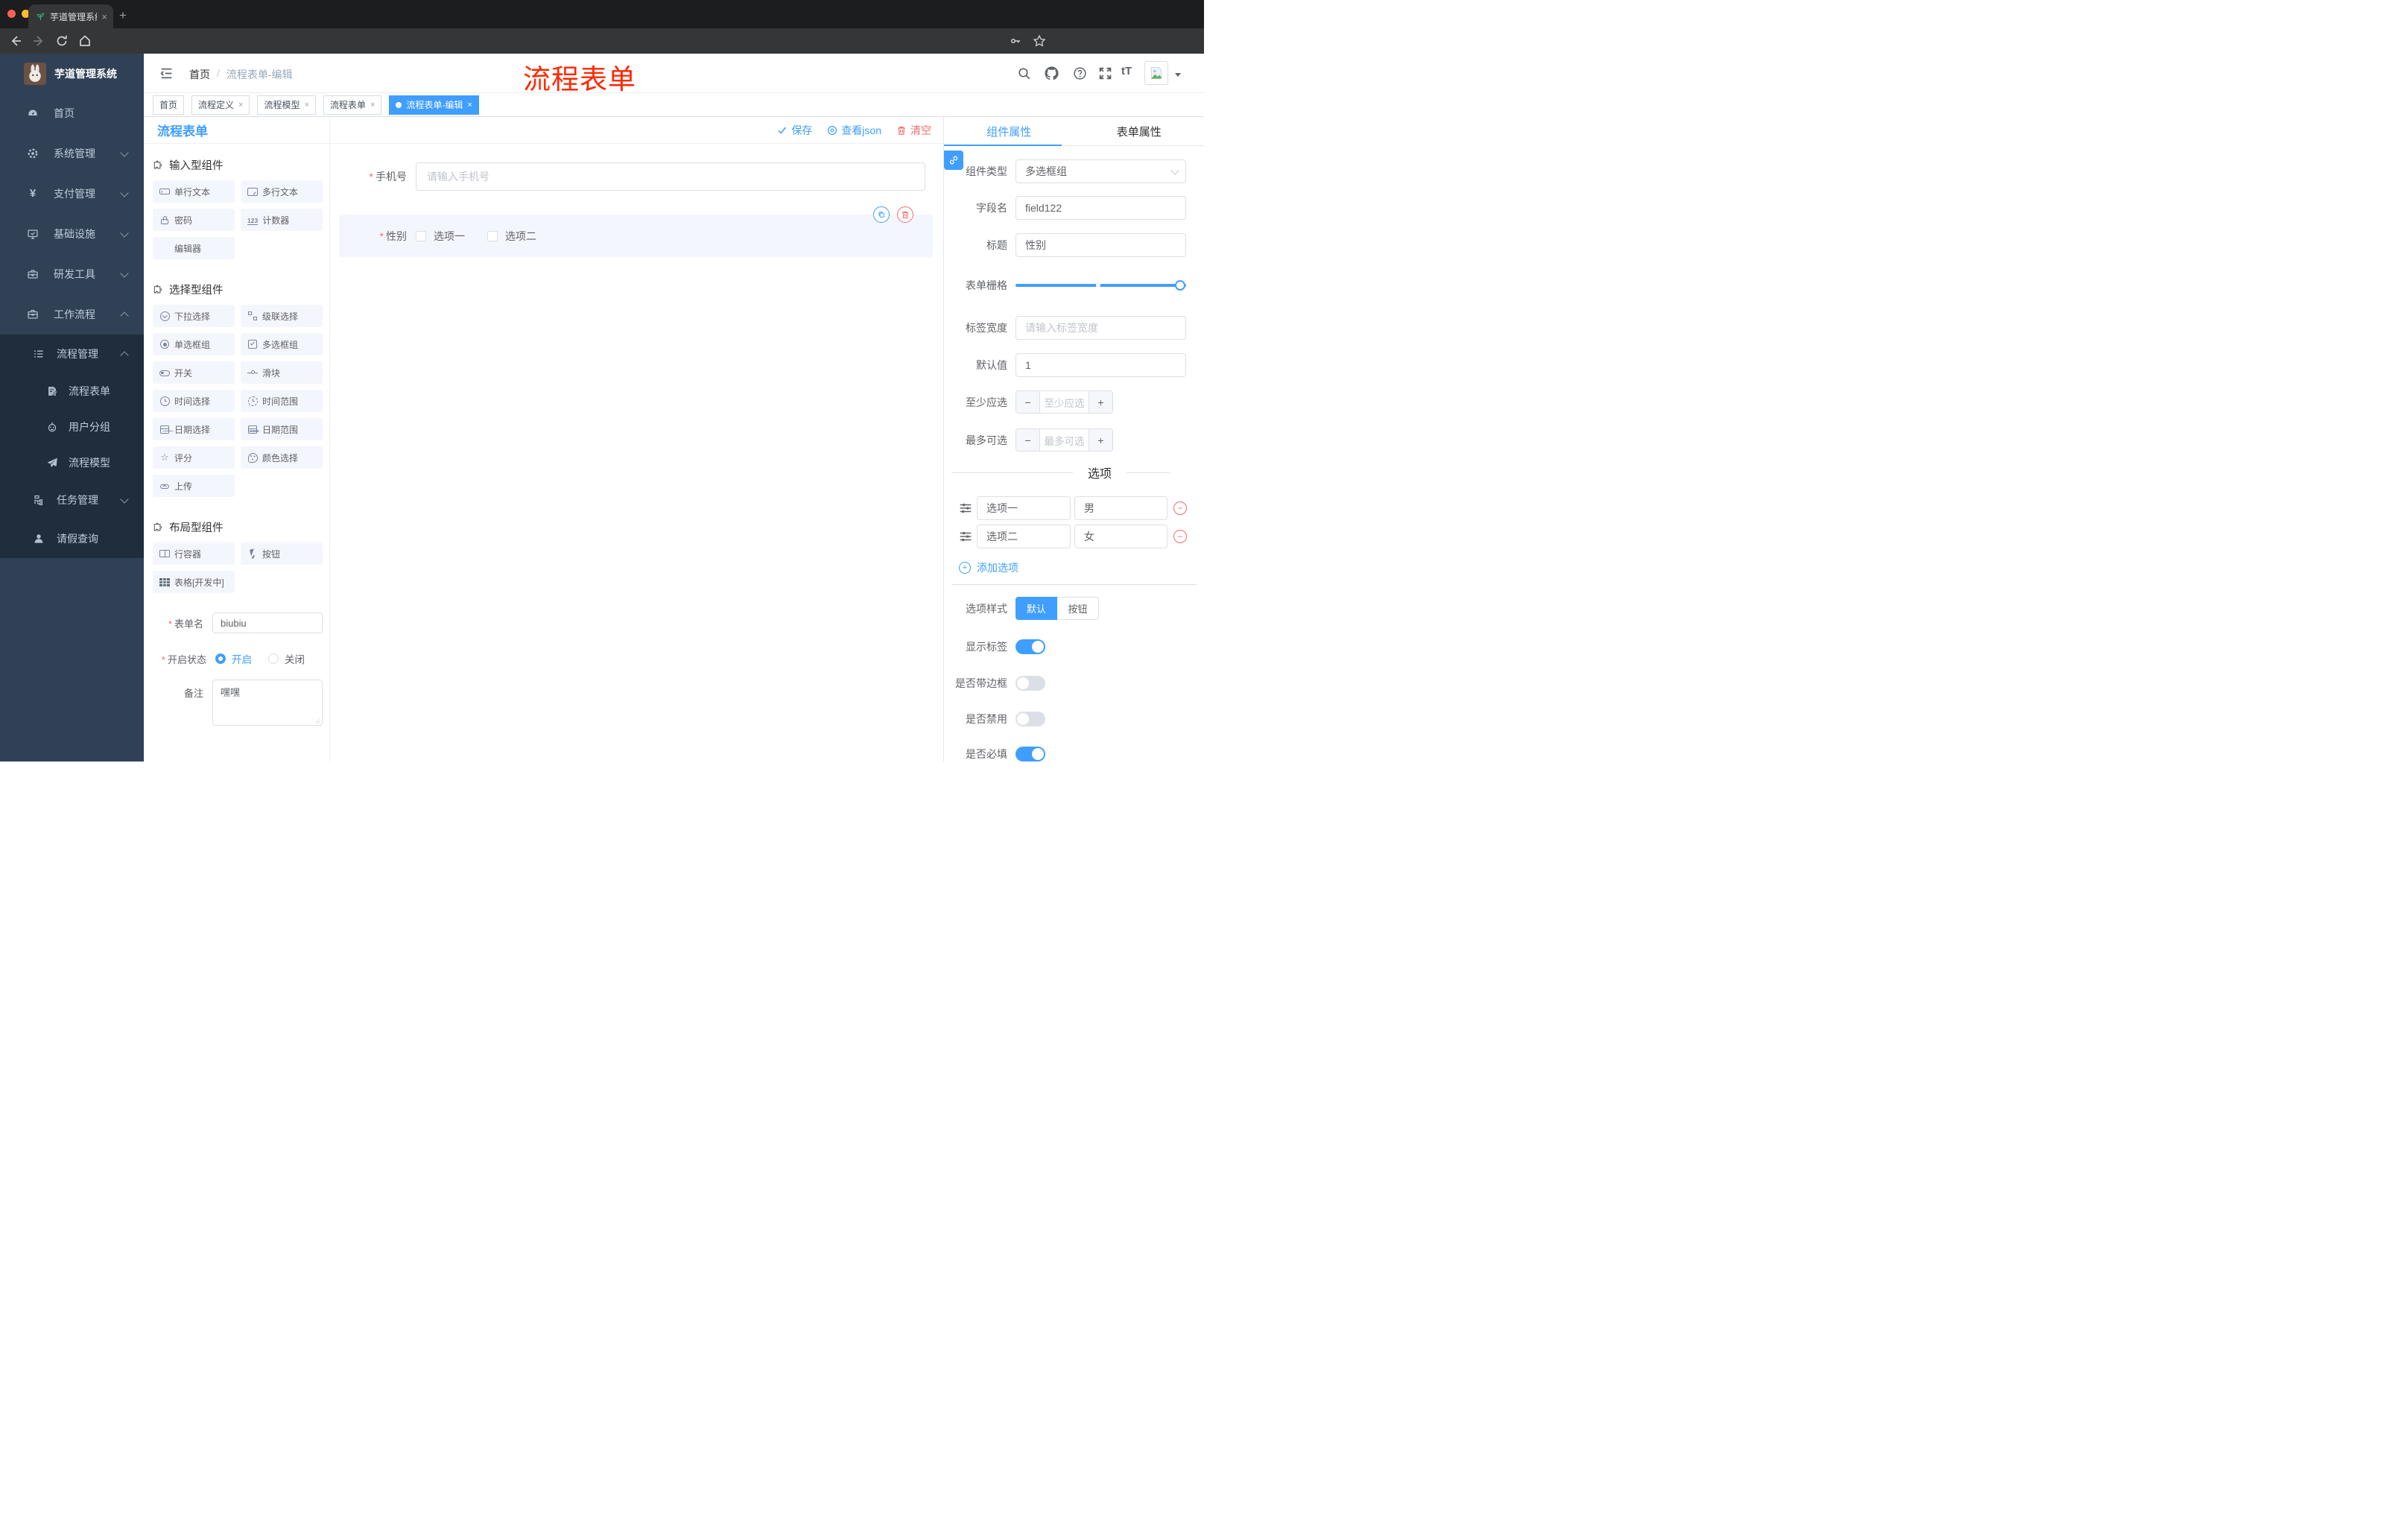  I want to click on component-chip-color-picker: 颜色选择, so click(282, 458).